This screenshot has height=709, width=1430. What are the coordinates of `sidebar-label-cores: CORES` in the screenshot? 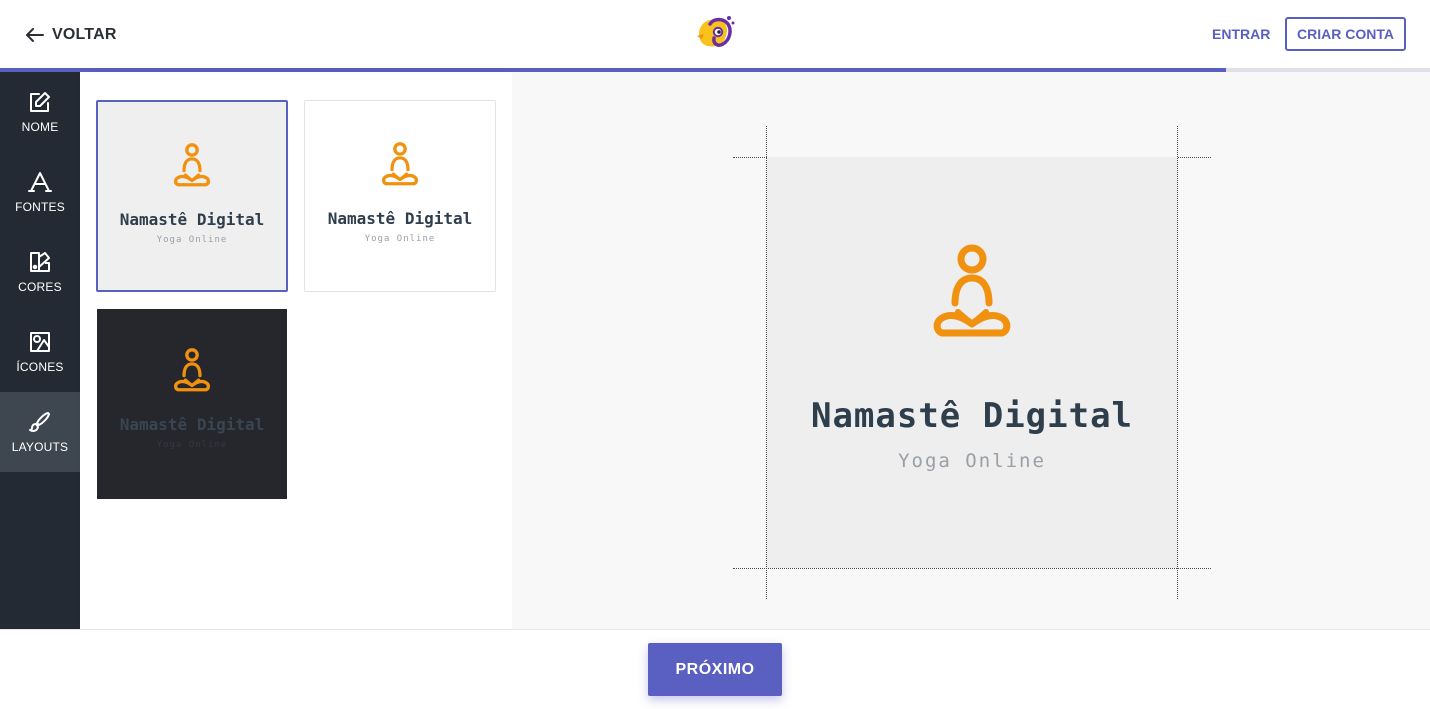 It's located at (40, 287).